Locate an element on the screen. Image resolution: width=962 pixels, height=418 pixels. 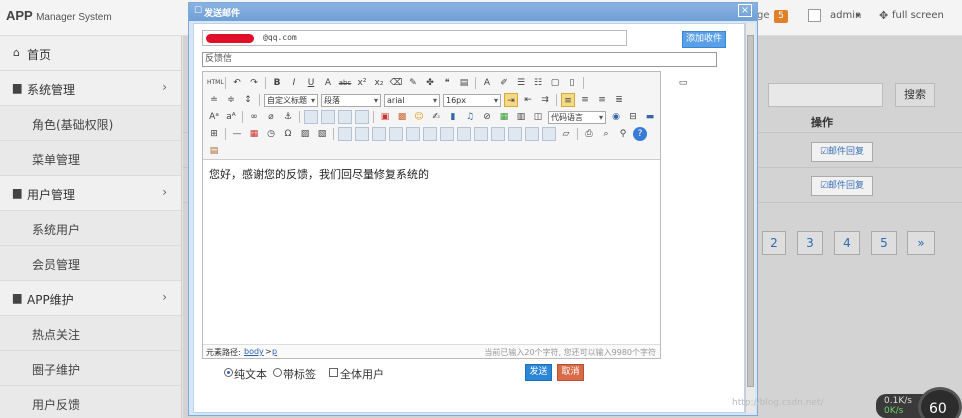
html-source-icon: HTML is located at coordinates (215, 83).